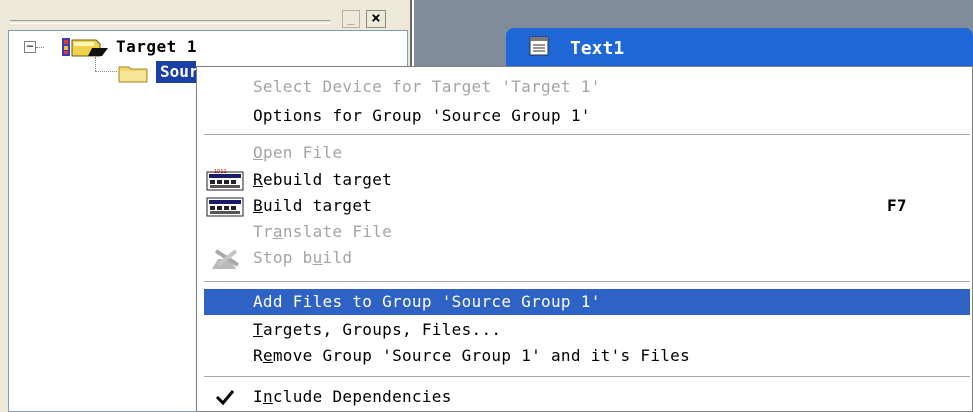 Image resolution: width=973 pixels, height=412 pixels. I want to click on tree-item-target-label: Target 1, so click(156, 47).